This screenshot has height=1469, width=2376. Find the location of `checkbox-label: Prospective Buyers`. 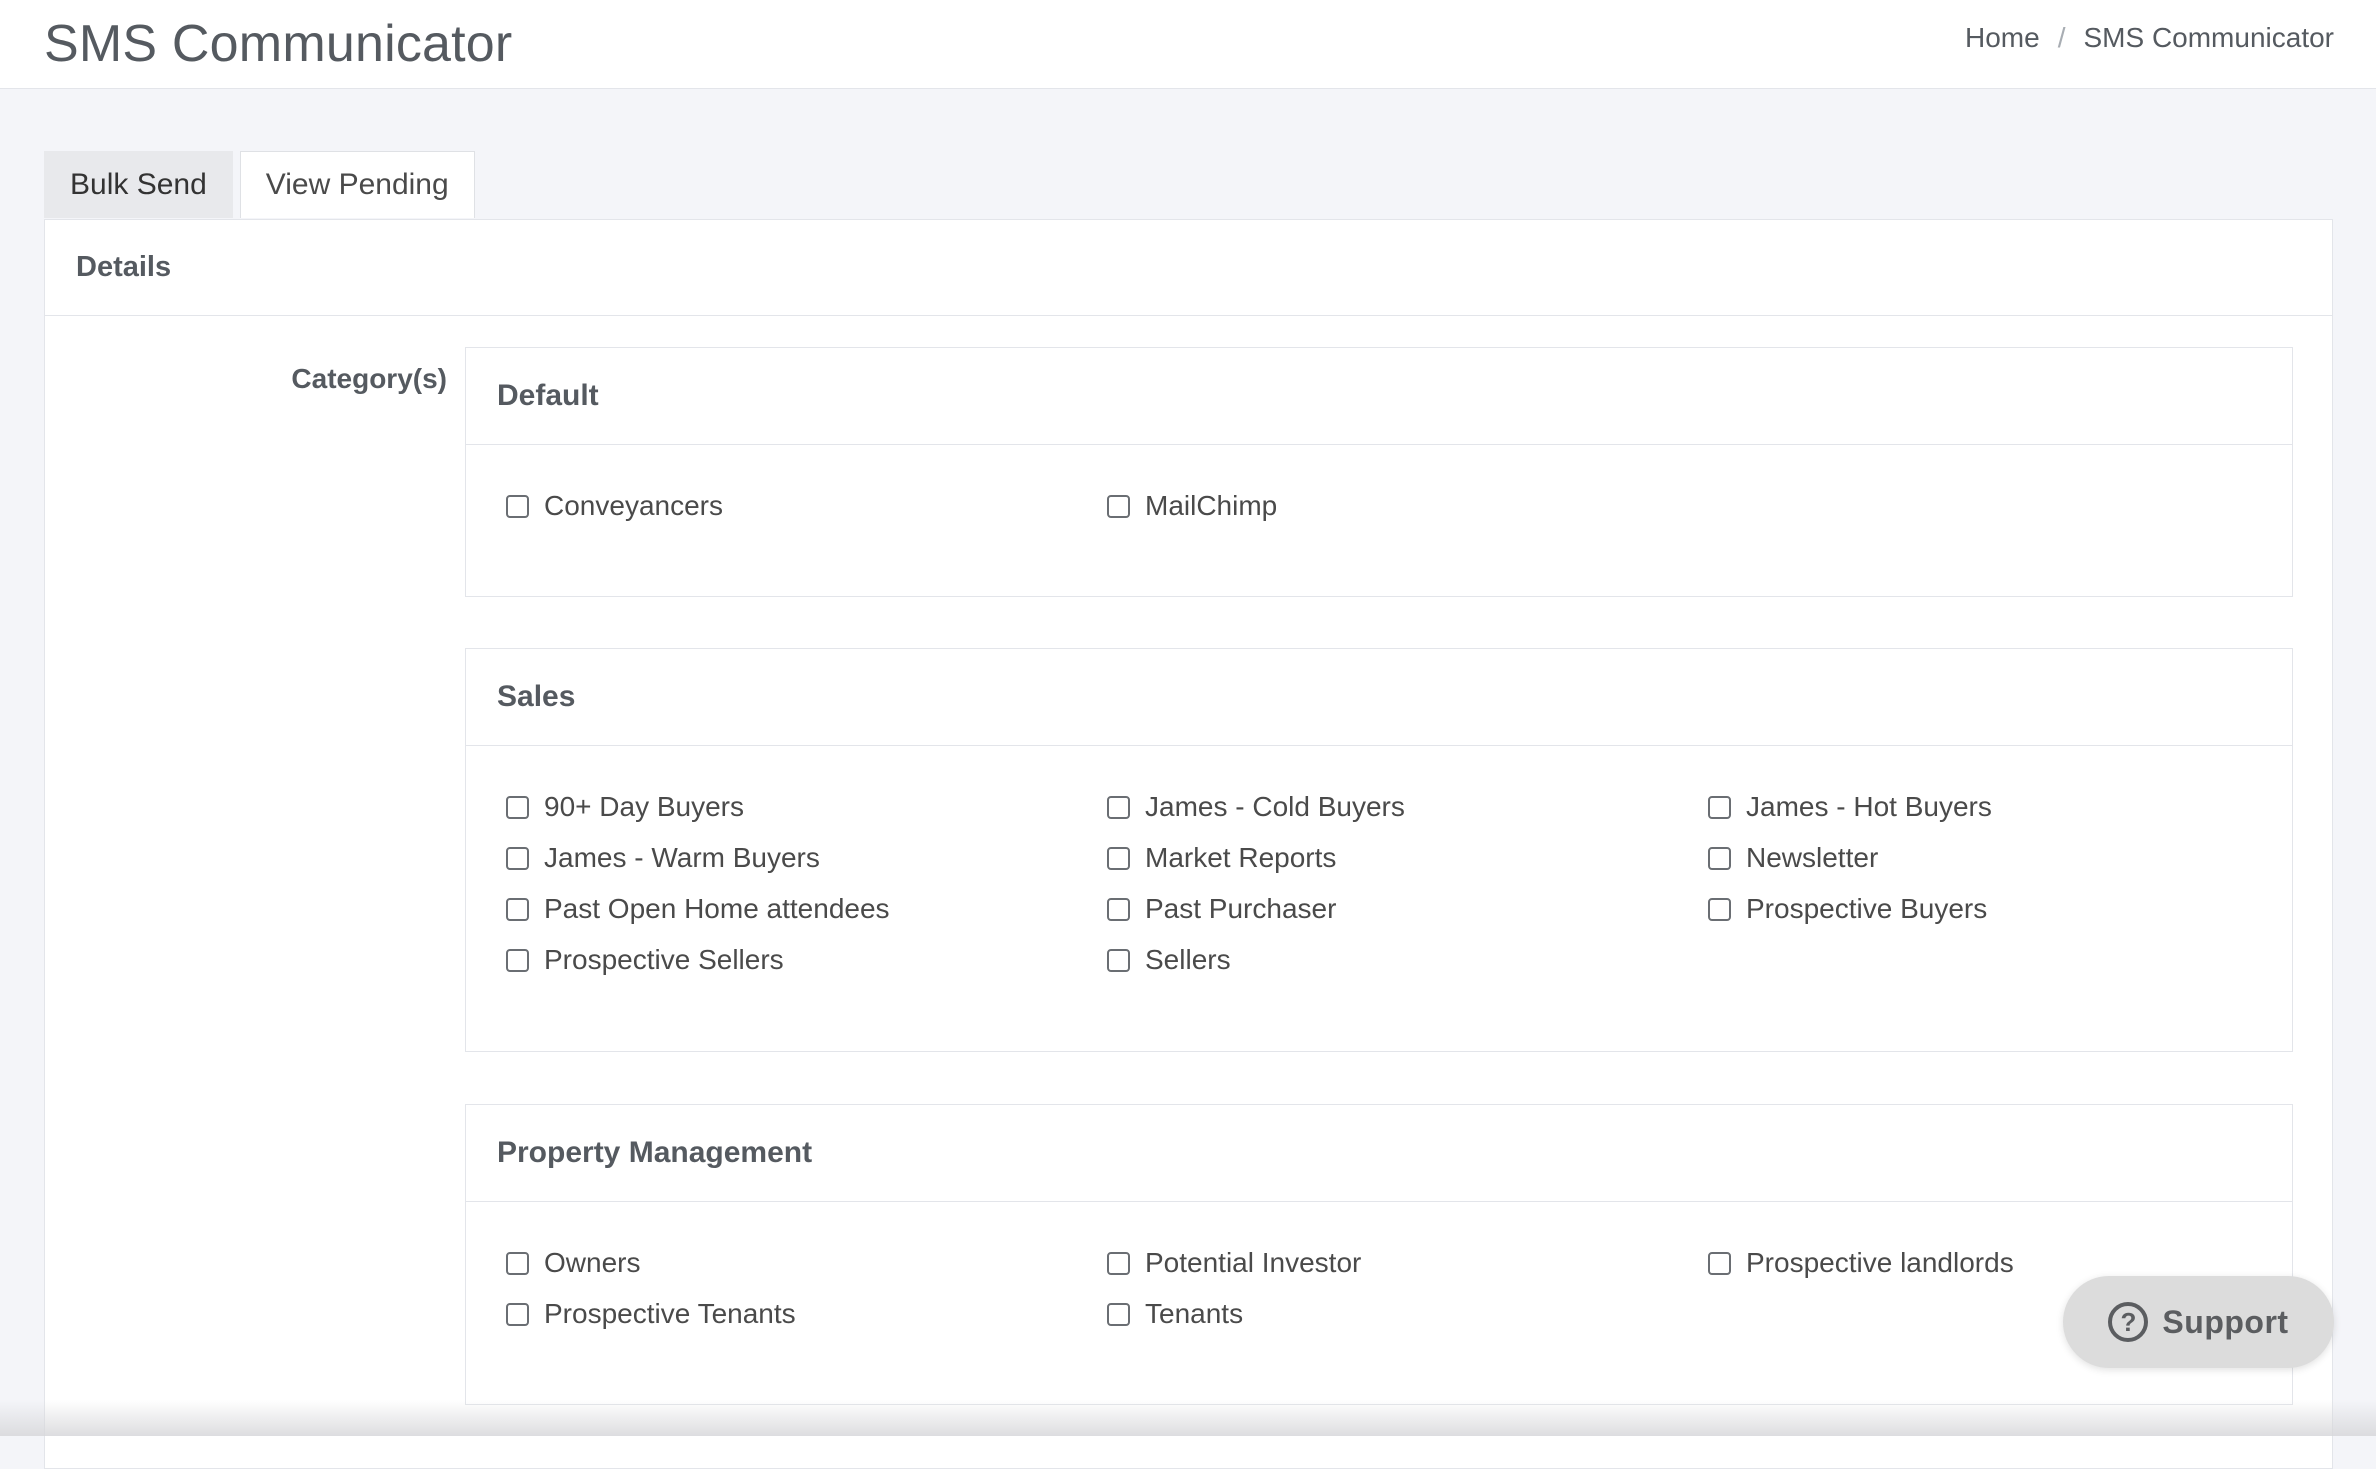

checkbox-label: Prospective Buyers is located at coordinates (1867, 908).